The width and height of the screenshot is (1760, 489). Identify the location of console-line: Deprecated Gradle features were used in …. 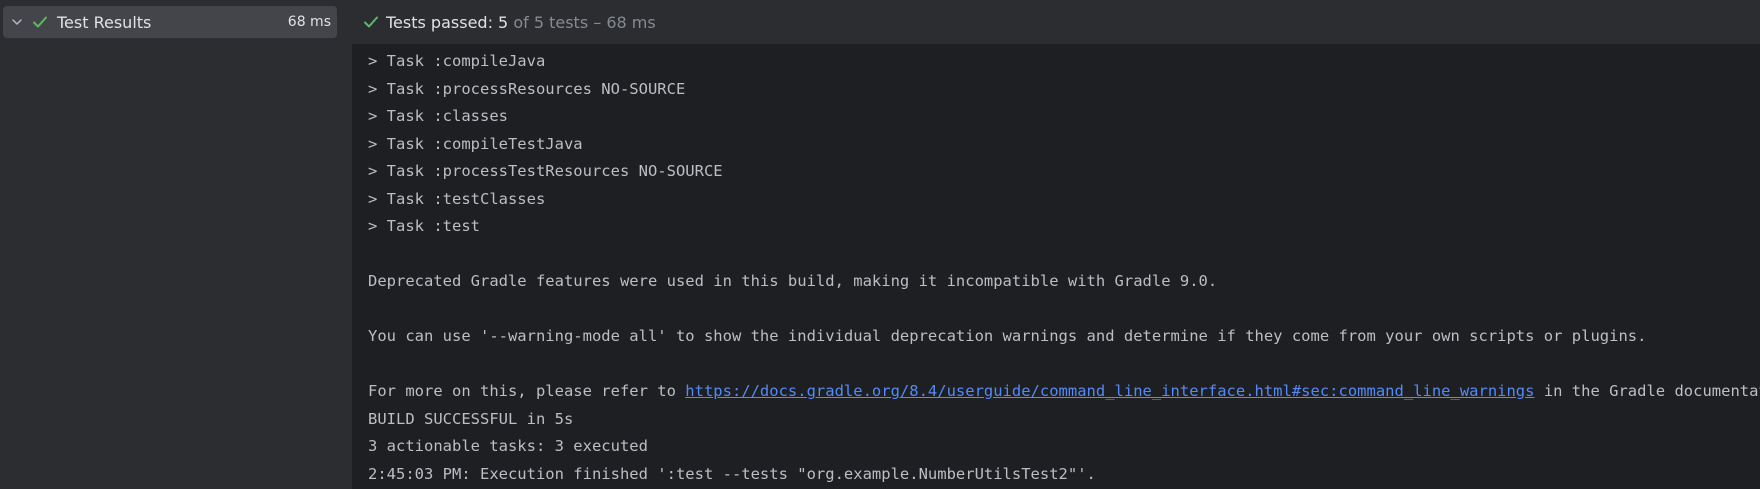
(793, 281).